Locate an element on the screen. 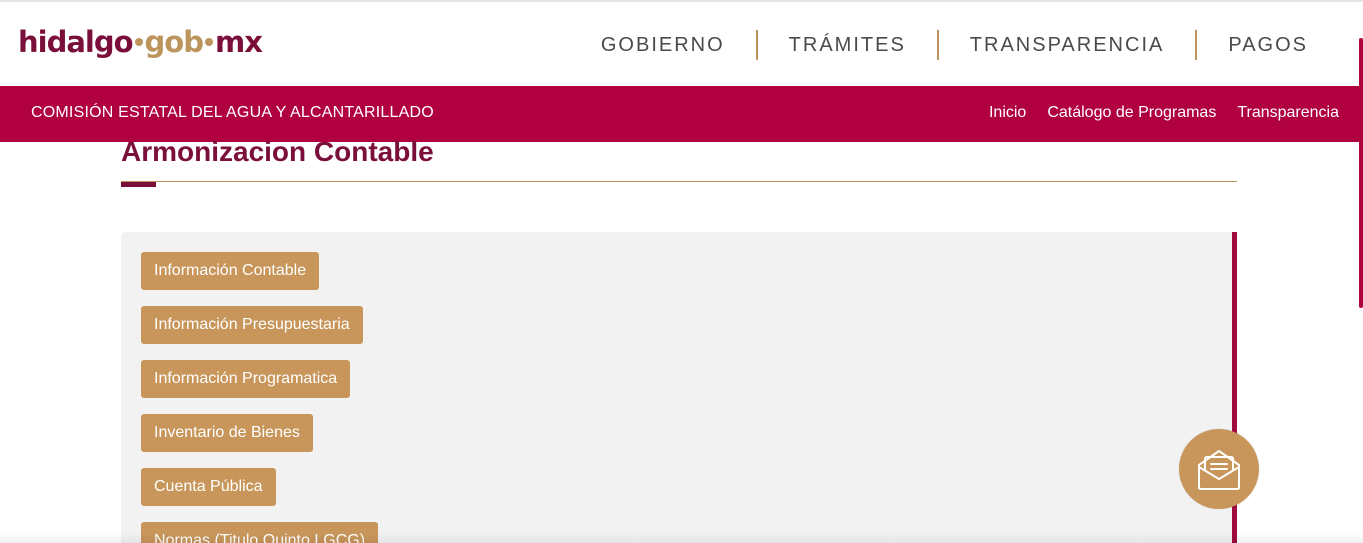  button-informacion-programatica: Información Programatica is located at coordinates (246, 379).